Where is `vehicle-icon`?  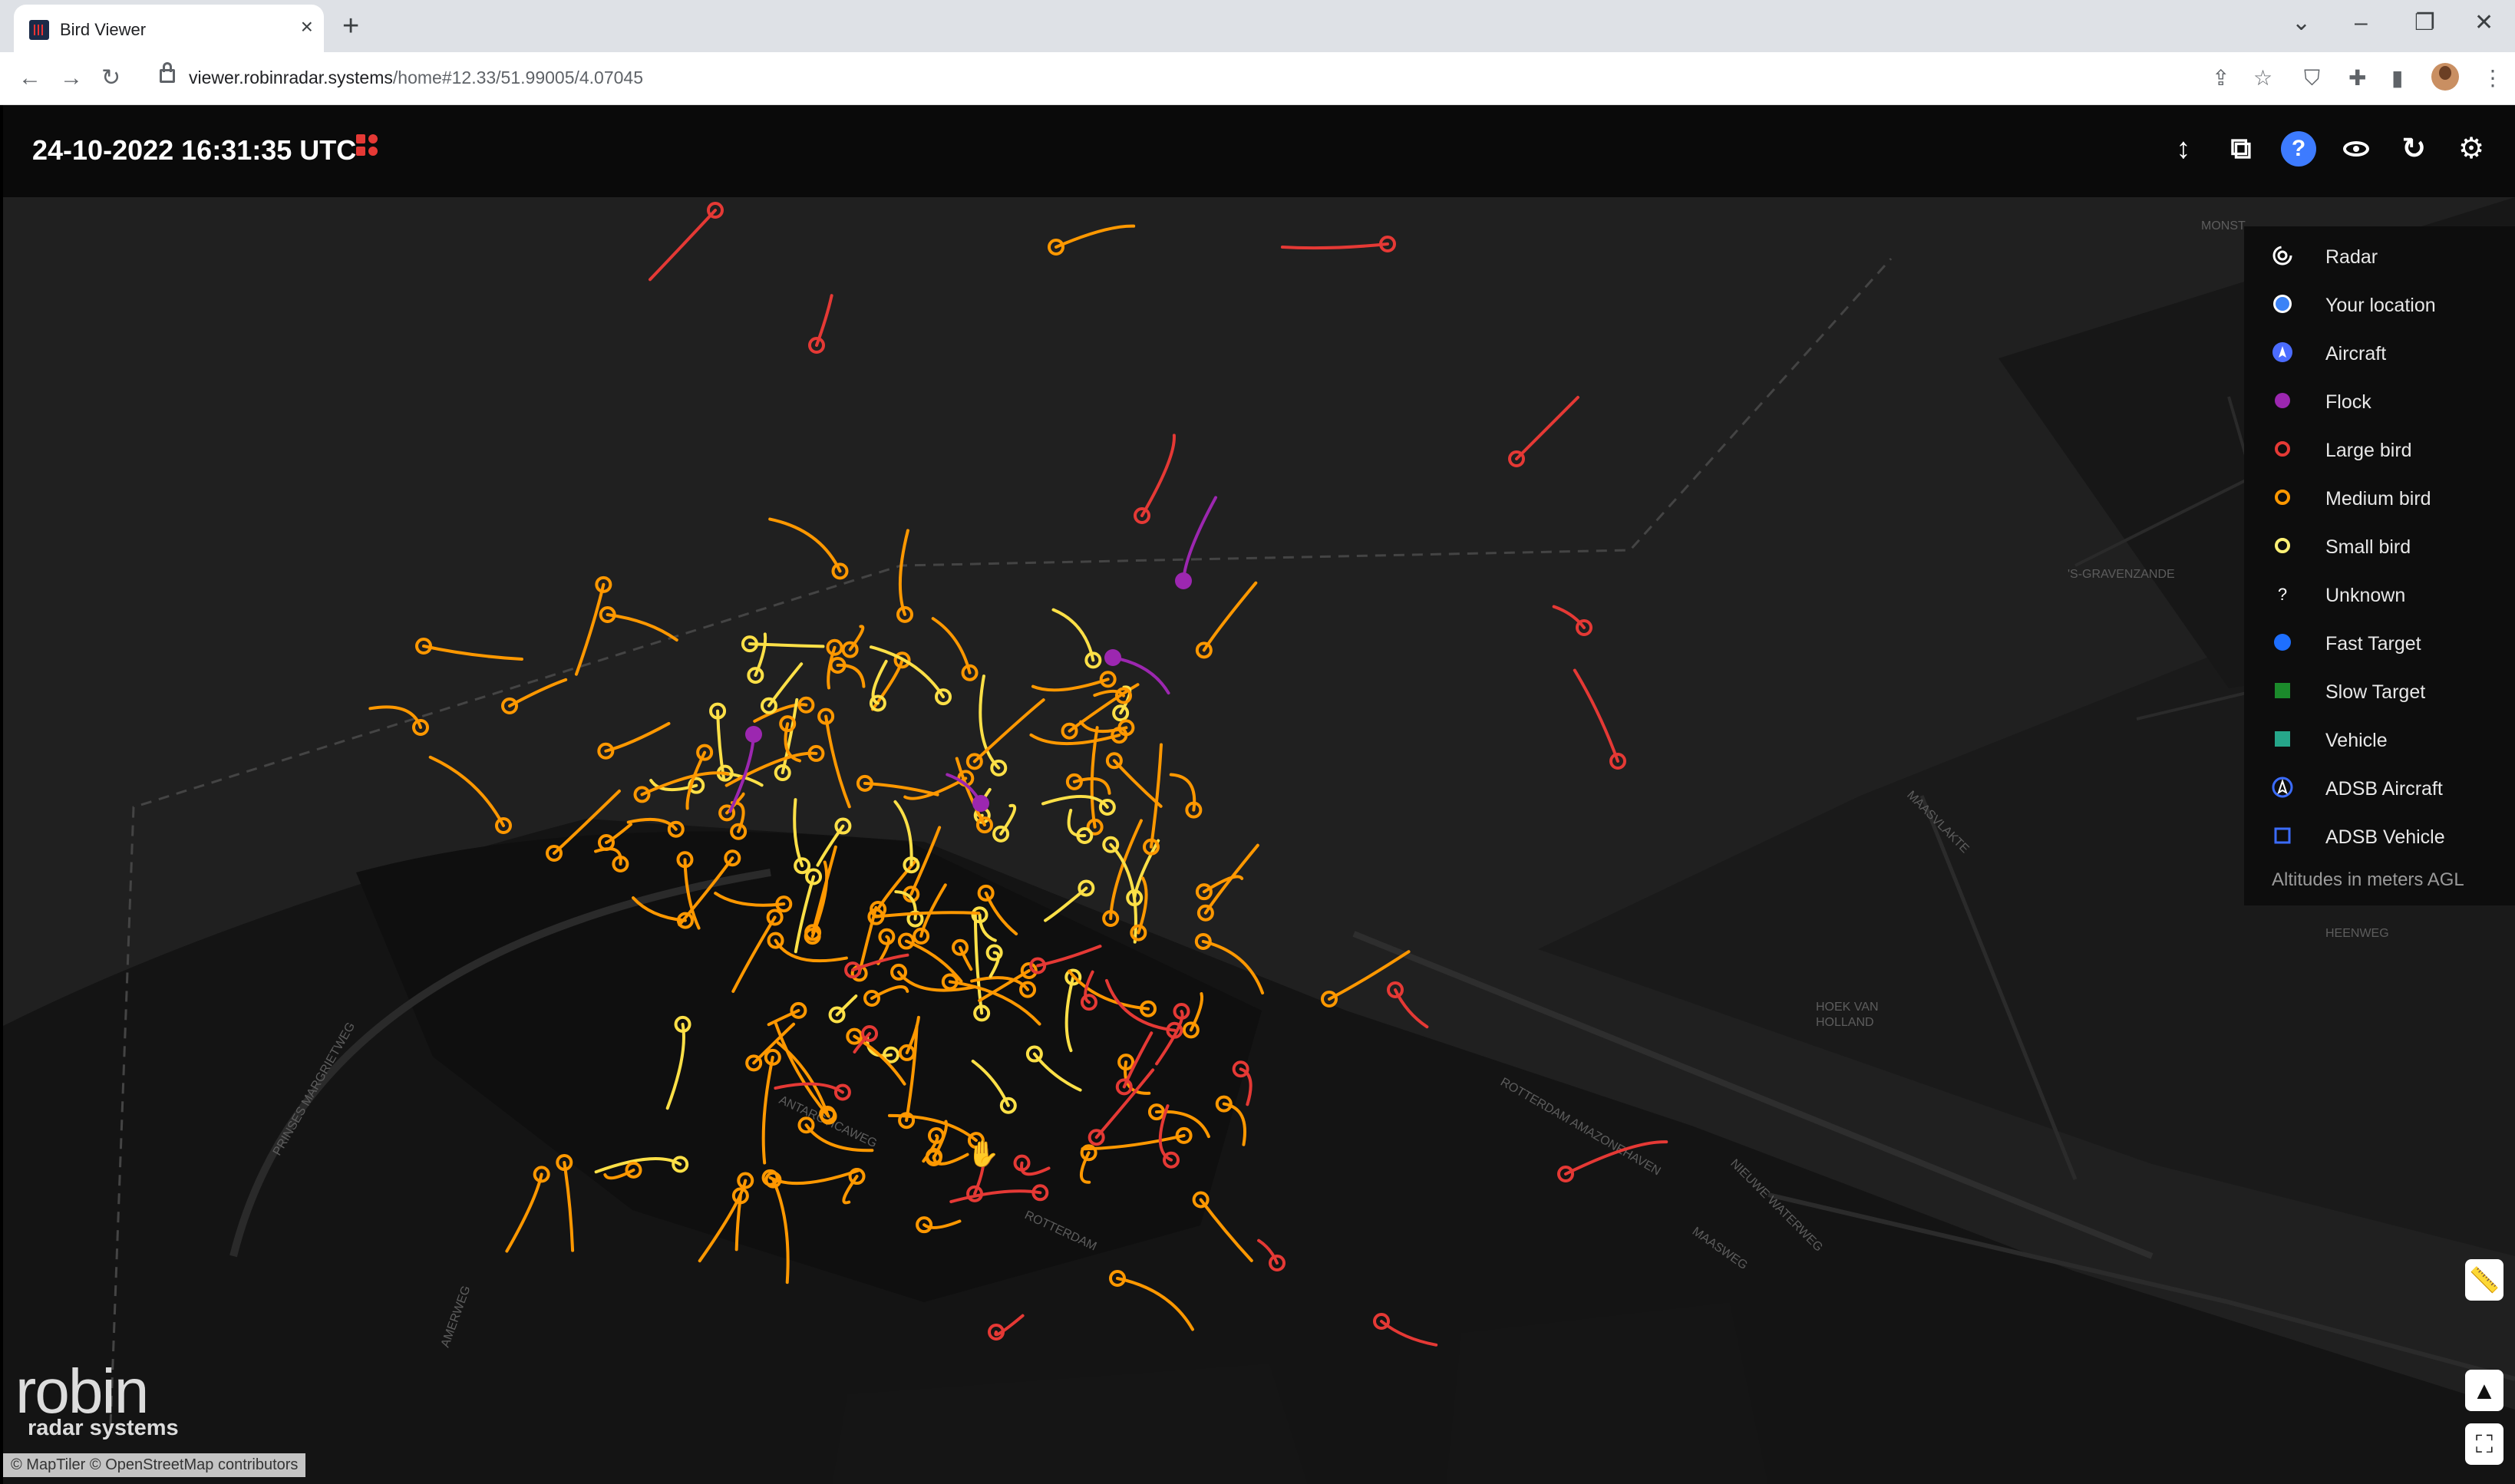
vehicle-icon is located at coordinates (2282, 739).